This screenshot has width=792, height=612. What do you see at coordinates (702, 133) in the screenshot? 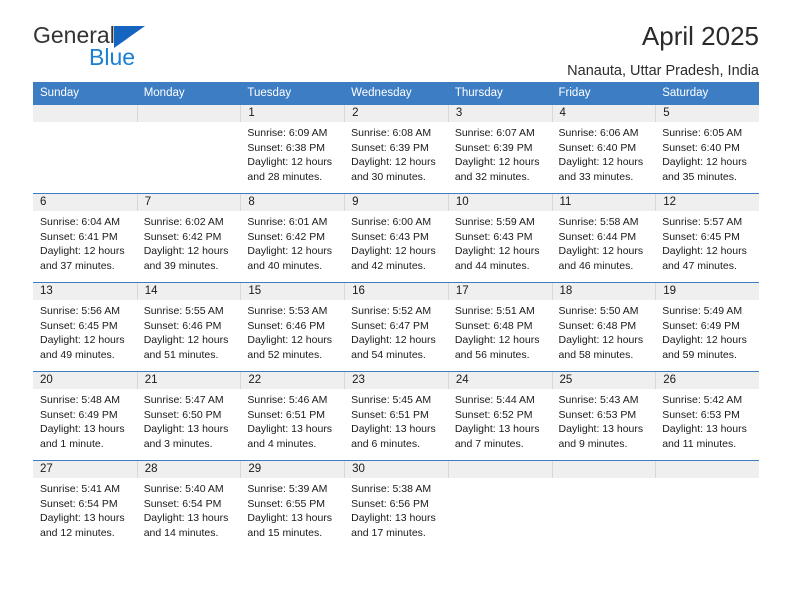
I see `sunrise-text: Sunrise: 6:05 AM` at bounding box center [702, 133].